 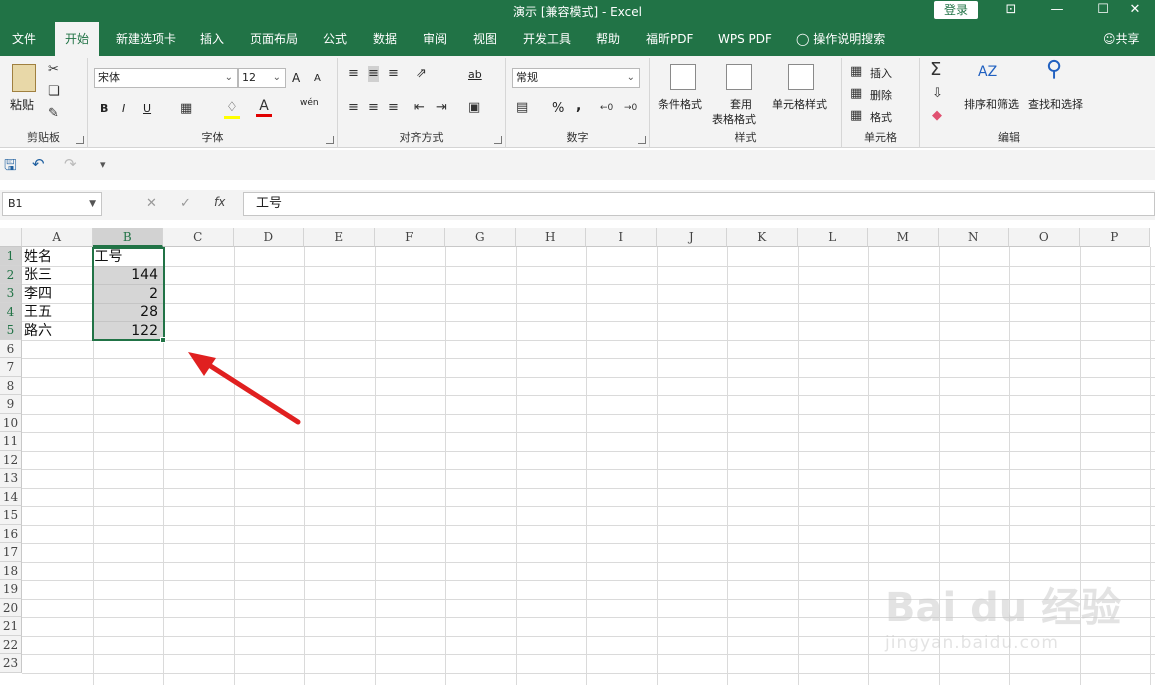 I want to click on orientation-icon: ⇗, so click(x=421, y=74).